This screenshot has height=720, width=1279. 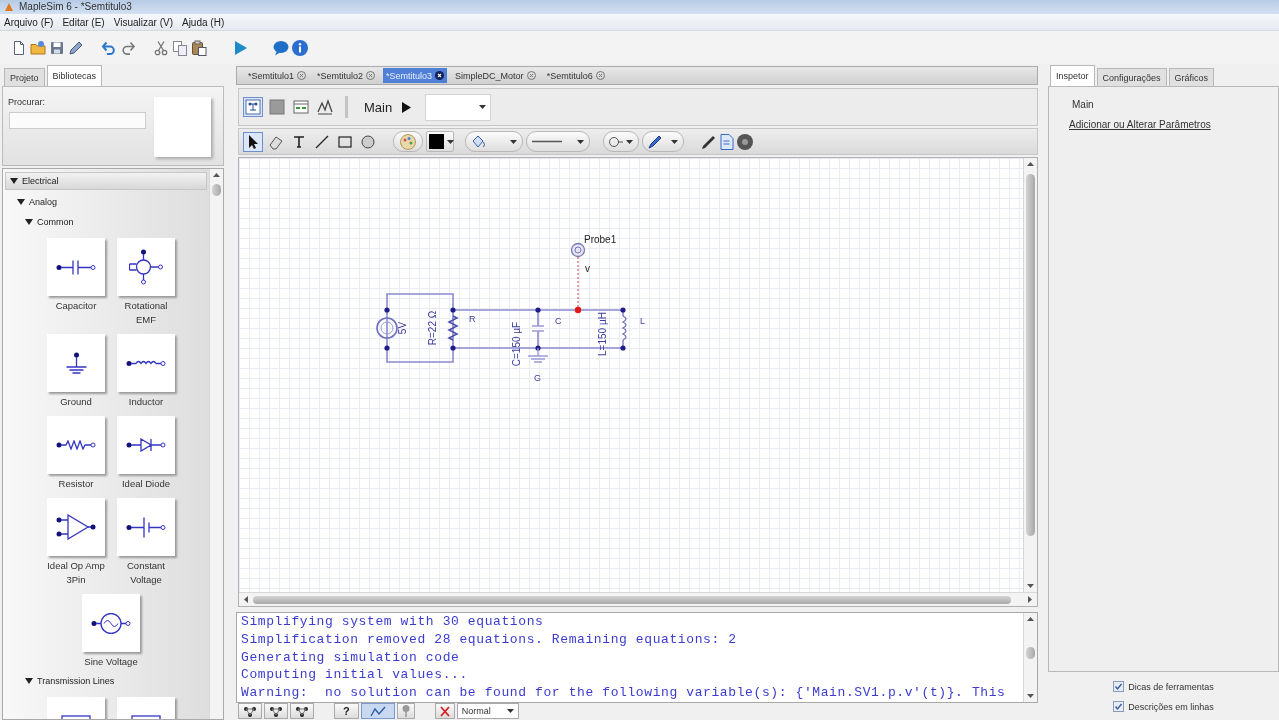 What do you see at coordinates (322, 141) in the screenshot?
I see `line-tool-icon` at bounding box center [322, 141].